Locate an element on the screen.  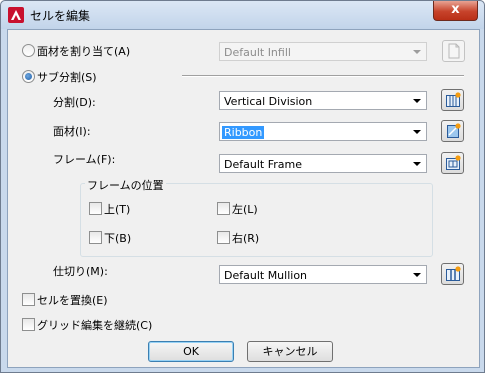
material-dropdown-value: Ribbon is located at coordinates (243, 132).